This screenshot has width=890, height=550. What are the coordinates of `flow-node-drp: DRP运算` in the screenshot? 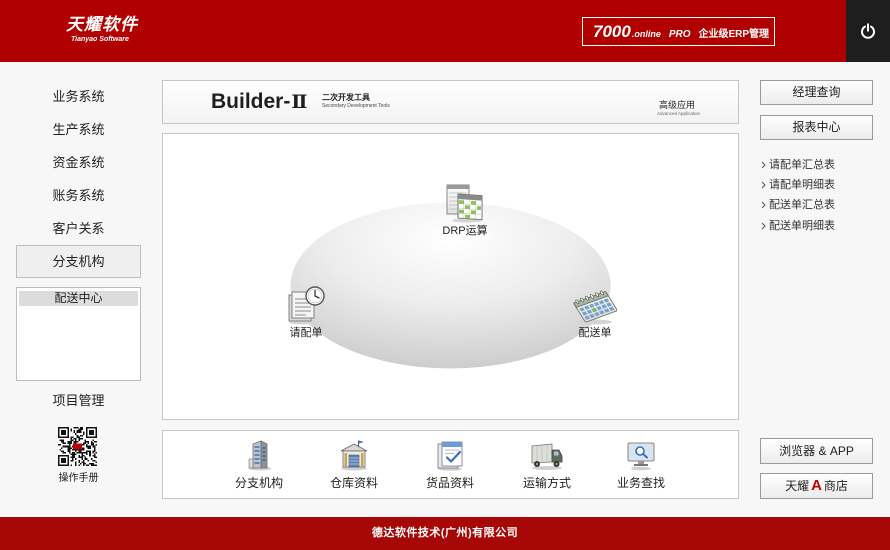 It's located at (465, 210).